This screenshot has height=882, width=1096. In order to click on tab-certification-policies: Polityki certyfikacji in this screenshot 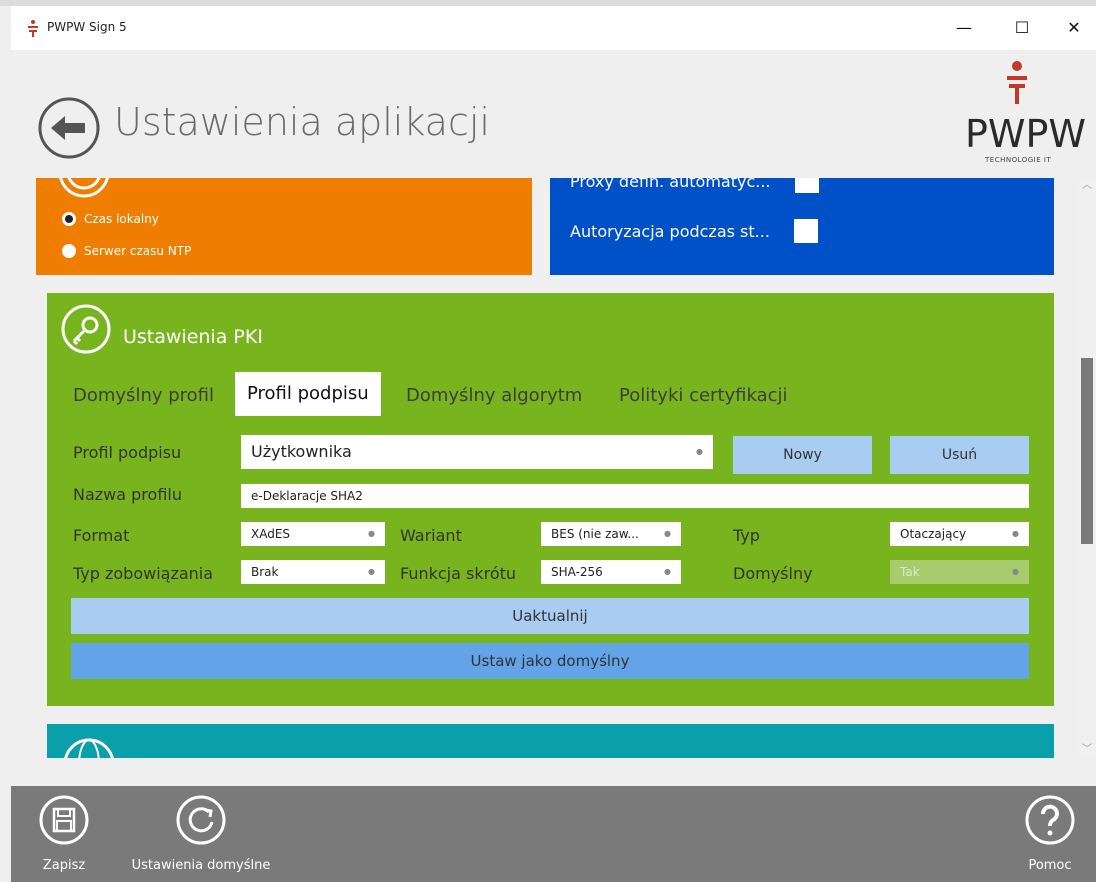, I will do `click(703, 396)`.